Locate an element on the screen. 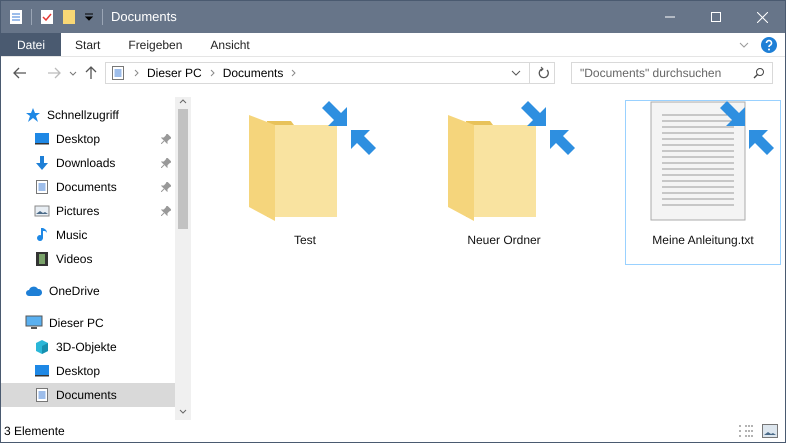  film-icon is located at coordinates (42, 259).